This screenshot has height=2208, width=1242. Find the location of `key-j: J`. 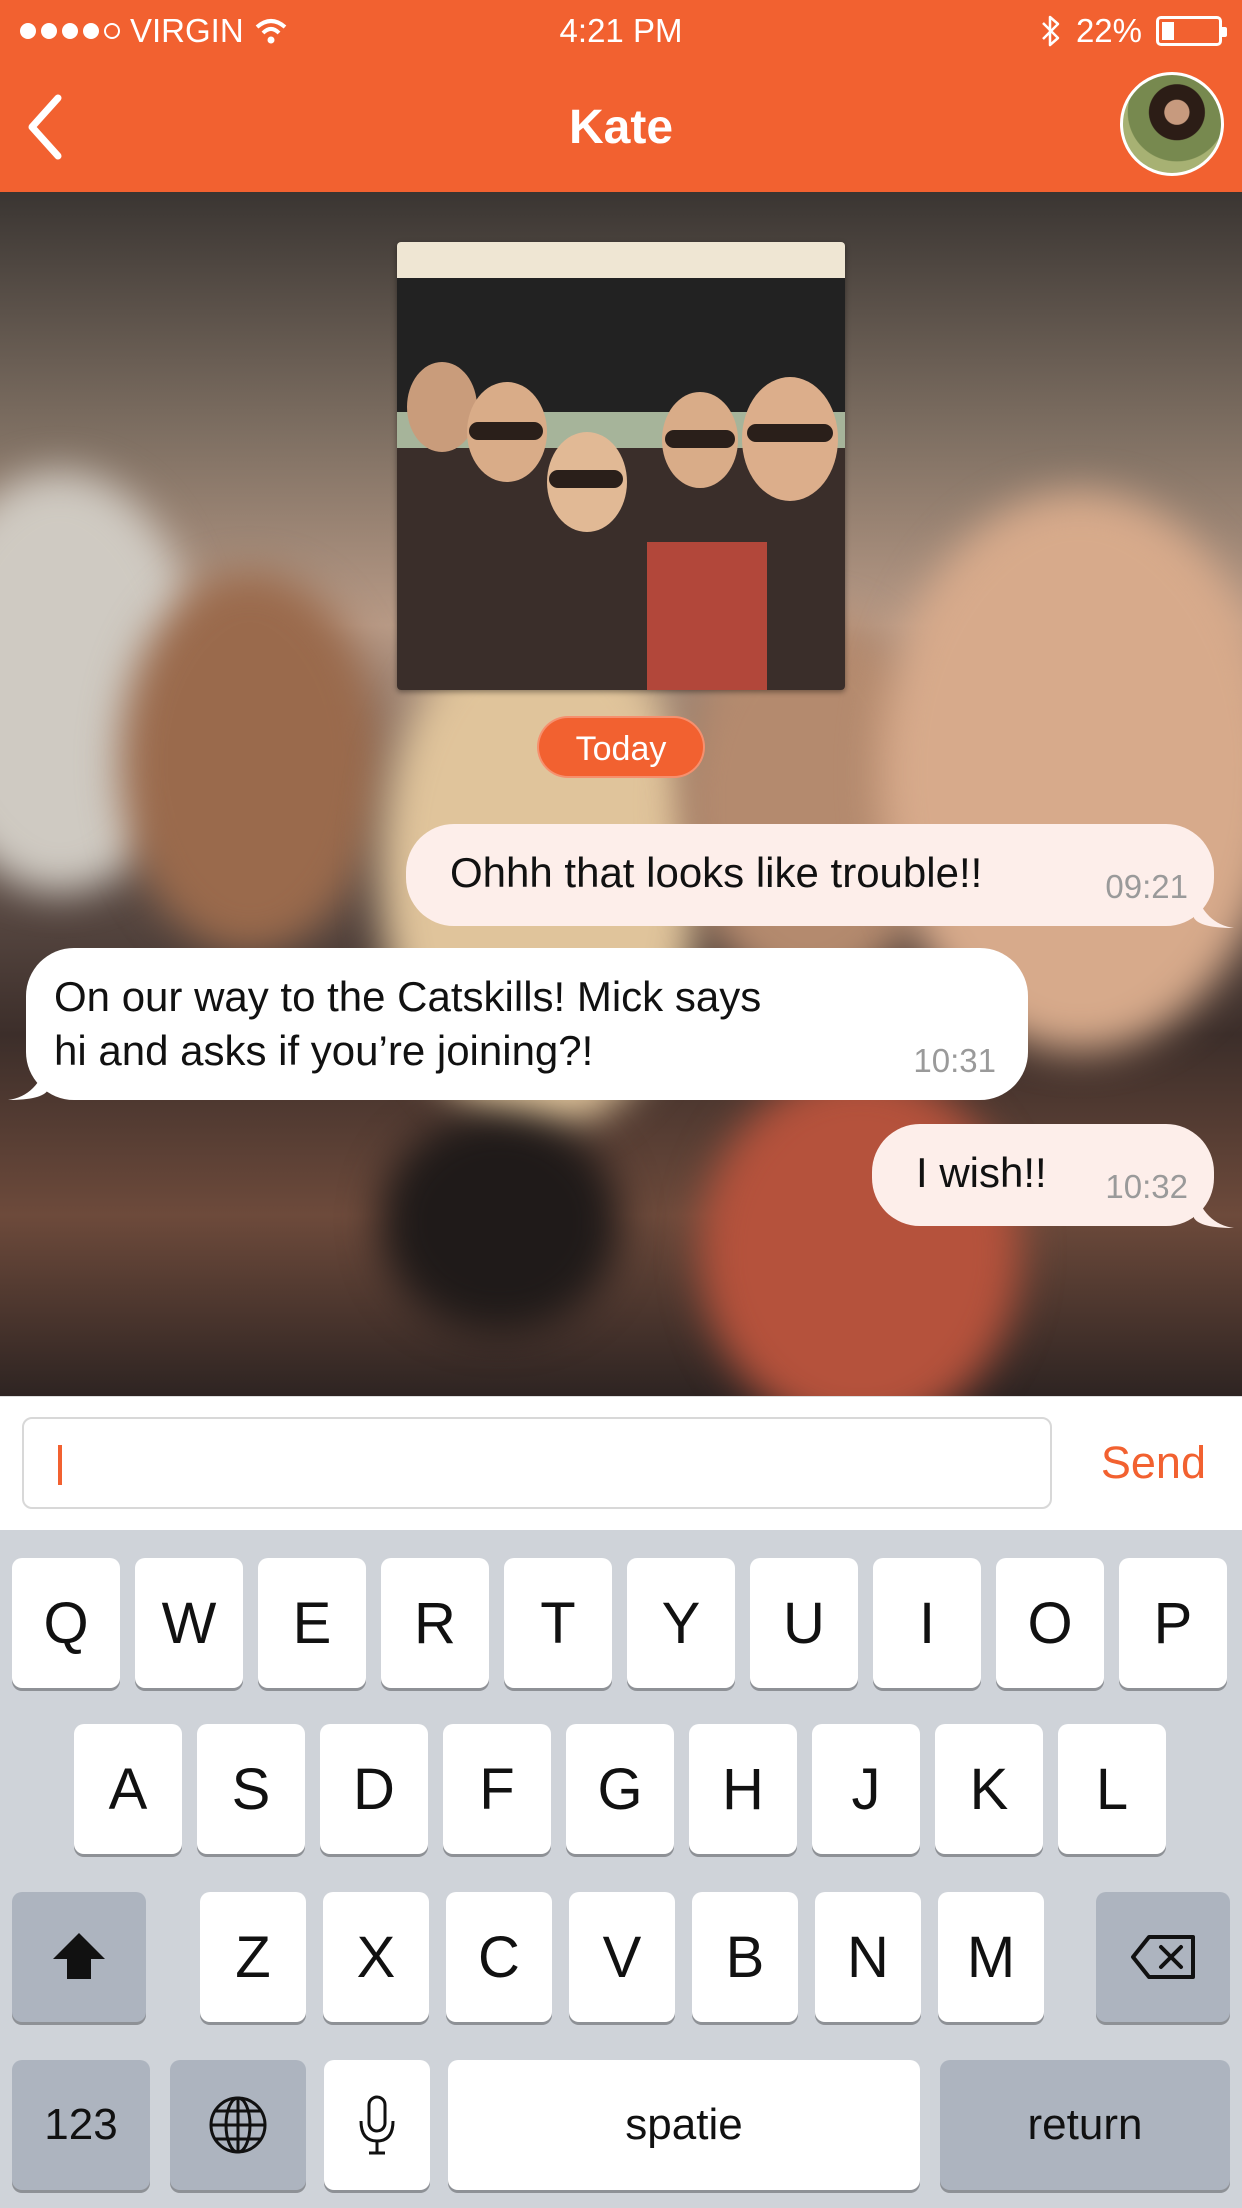

key-j: J is located at coordinates (866, 1789).